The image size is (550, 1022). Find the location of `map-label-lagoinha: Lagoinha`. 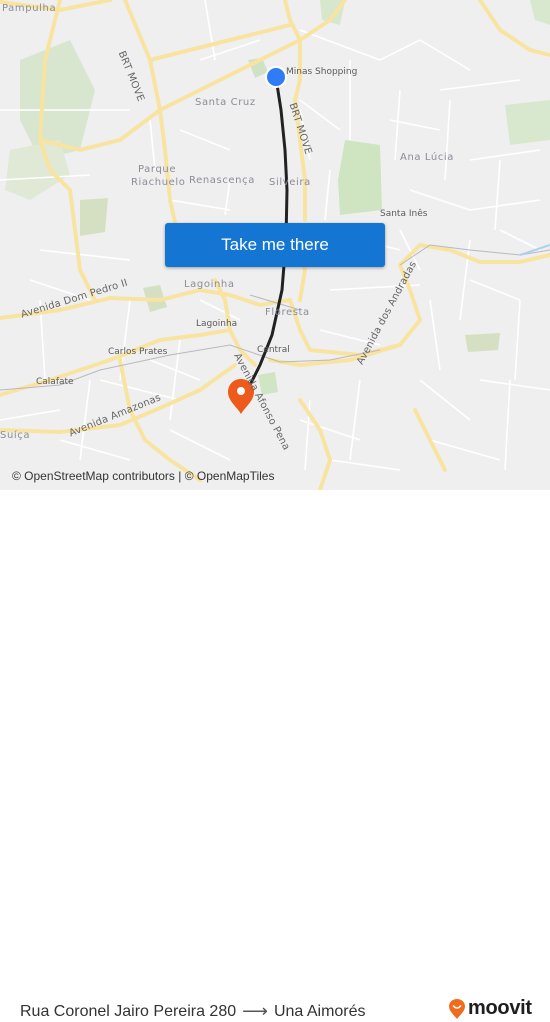

map-label-lagoinha: Lagoinha is located at coordinates (209, 284).